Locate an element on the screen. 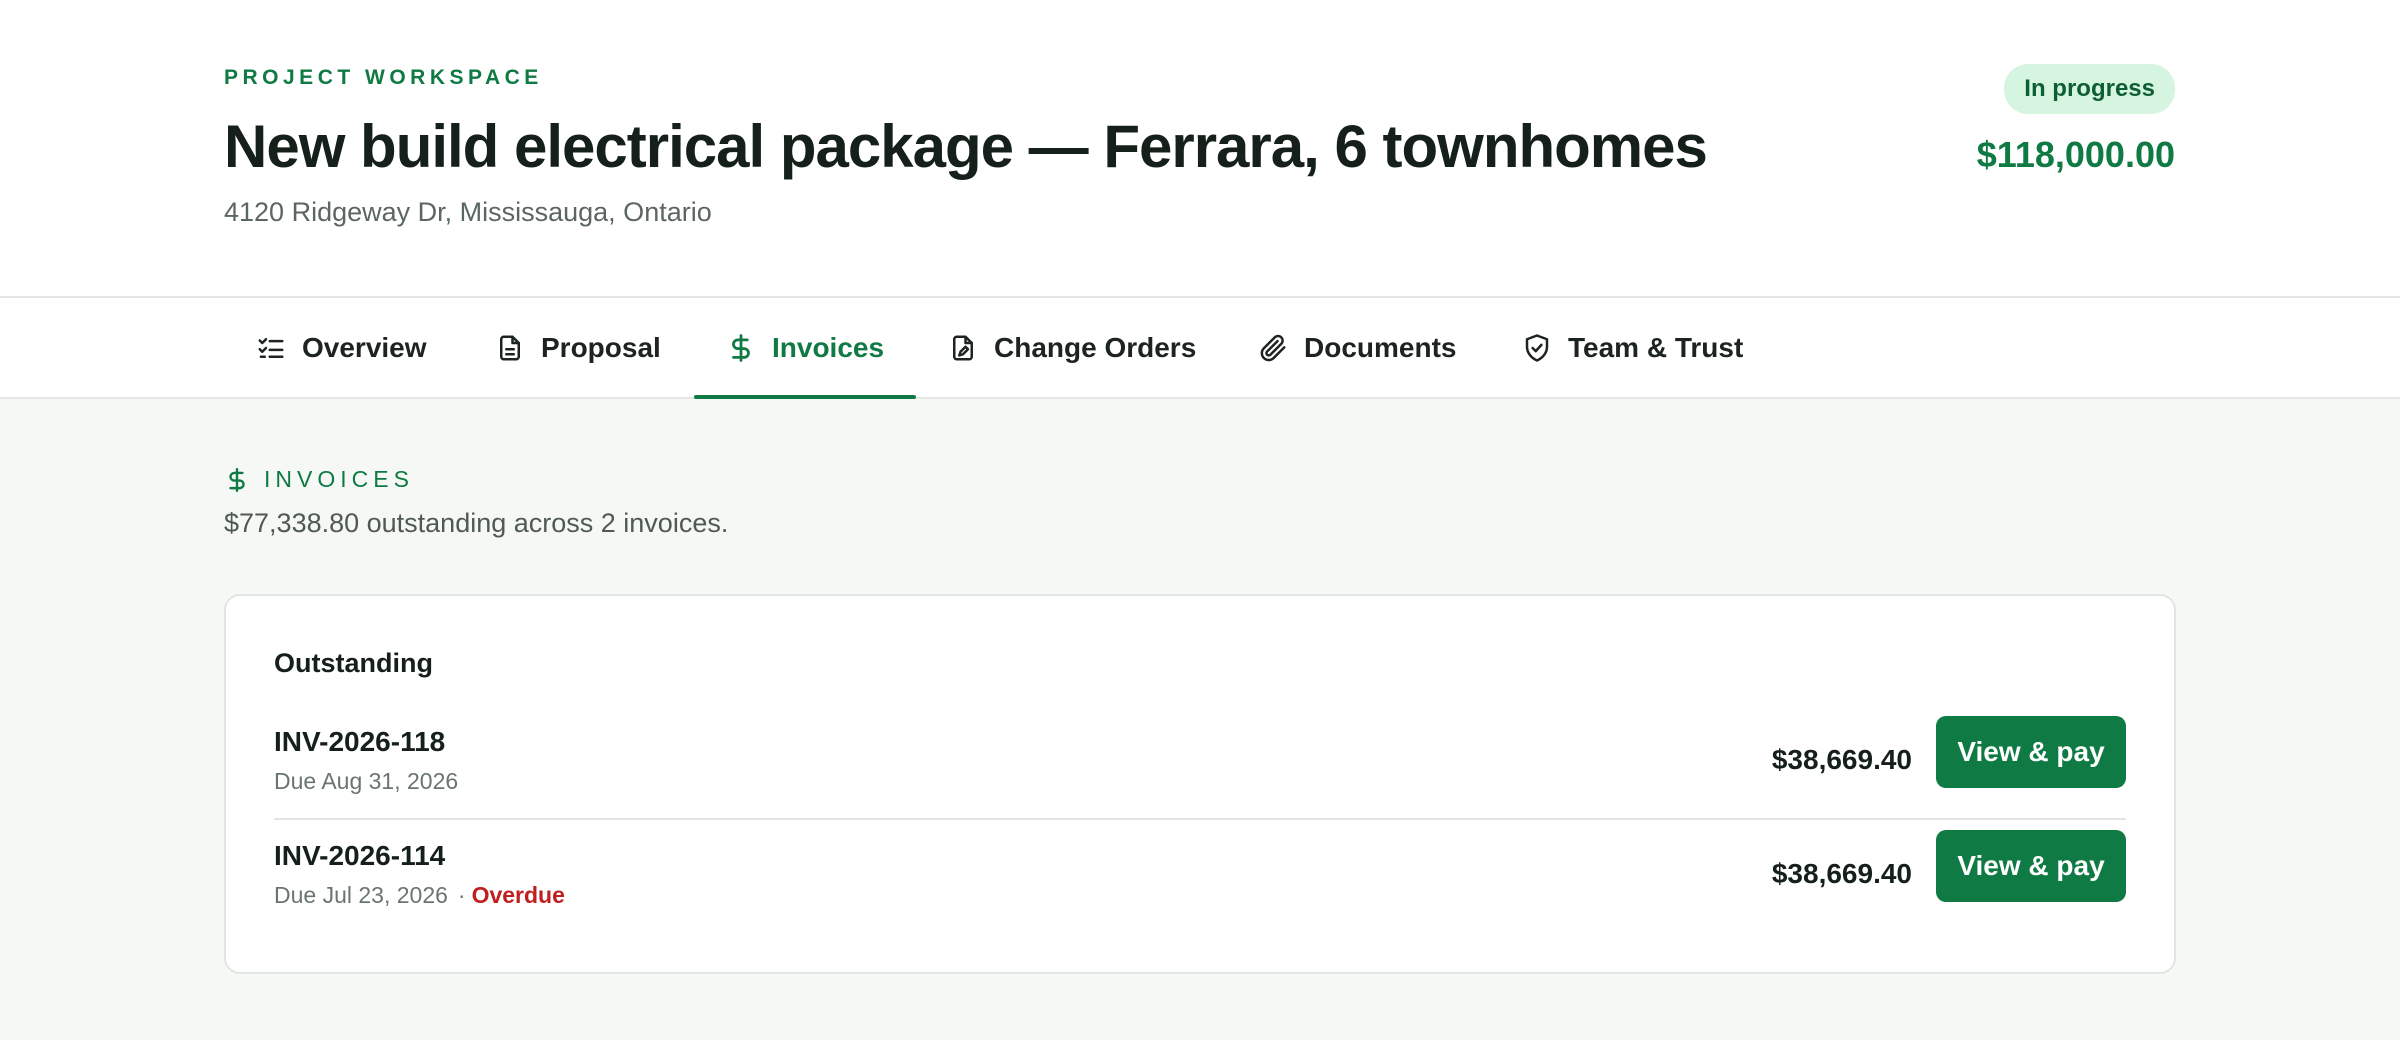 This screenshot has width=2400, height=1040. tab-invoices: Invoices is located at coordinates (805, 348).